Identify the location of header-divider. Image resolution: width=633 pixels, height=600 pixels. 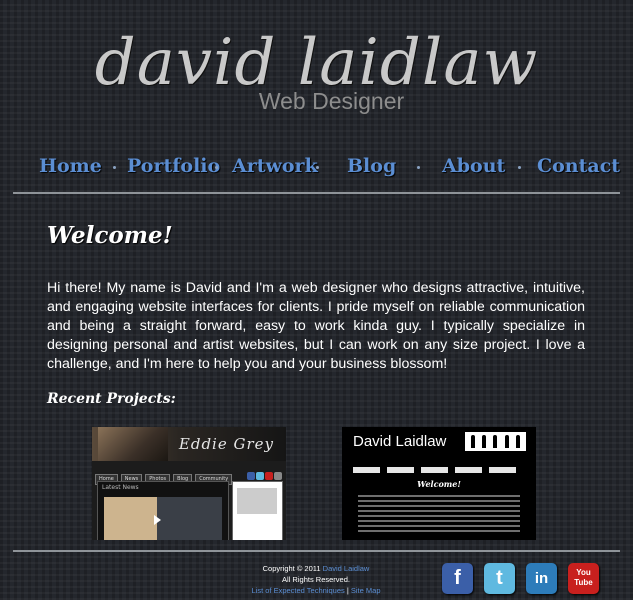
(316, 193).